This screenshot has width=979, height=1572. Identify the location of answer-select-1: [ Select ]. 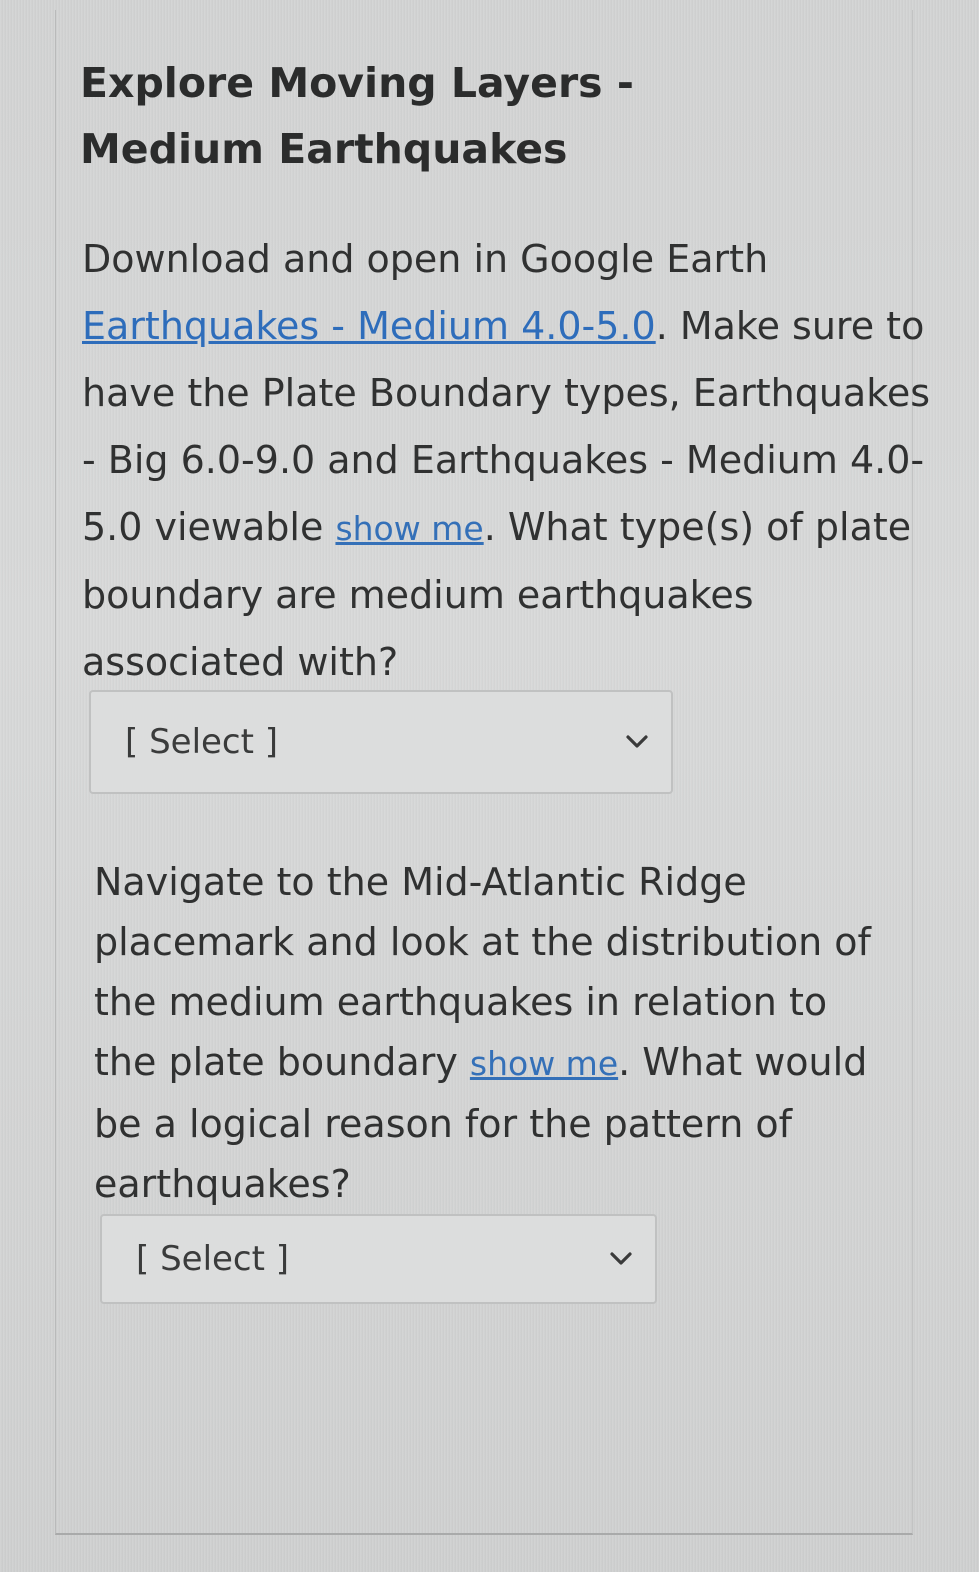
(381, 742).